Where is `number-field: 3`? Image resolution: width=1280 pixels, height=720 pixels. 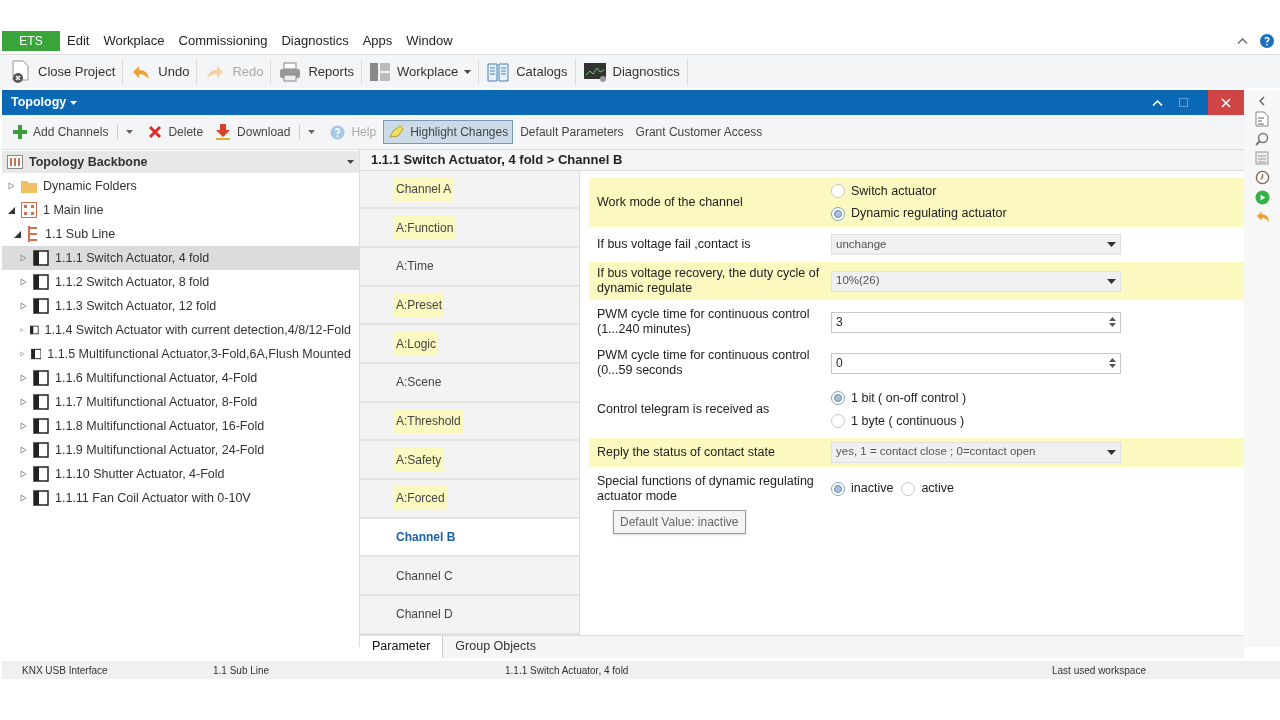 number-field: 3 is located at coordinates (976, 322).